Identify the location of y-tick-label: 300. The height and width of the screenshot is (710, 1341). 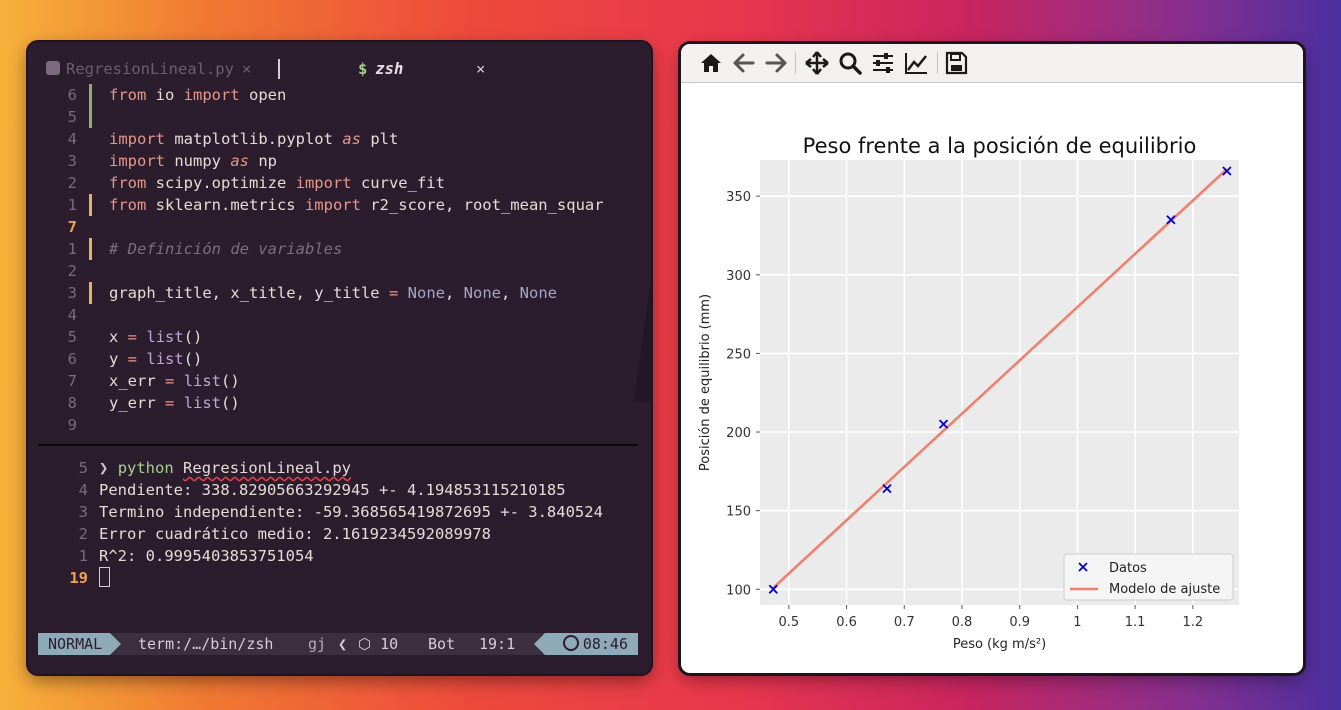
(738, 276).